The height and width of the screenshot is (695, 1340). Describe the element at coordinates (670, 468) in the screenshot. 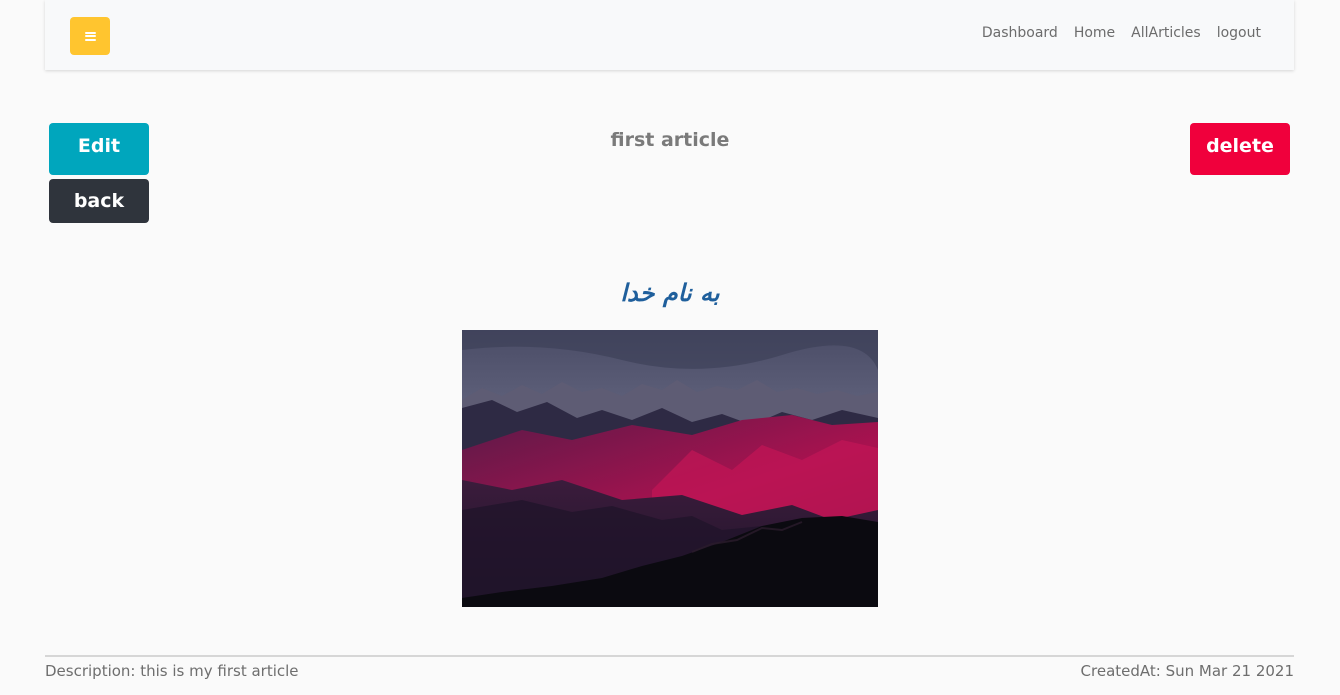

I see `article-image` at that location.